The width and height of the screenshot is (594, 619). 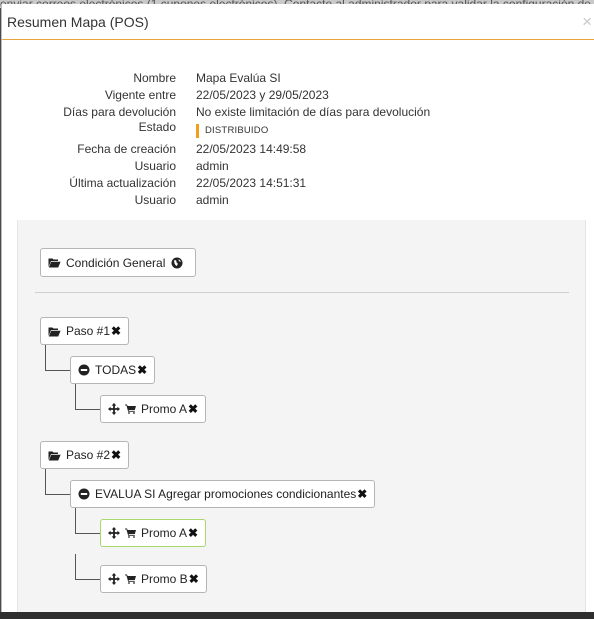 I want to click on info-value: 22/05/2023 y 29/05/2023, so click(x=262, y=95).